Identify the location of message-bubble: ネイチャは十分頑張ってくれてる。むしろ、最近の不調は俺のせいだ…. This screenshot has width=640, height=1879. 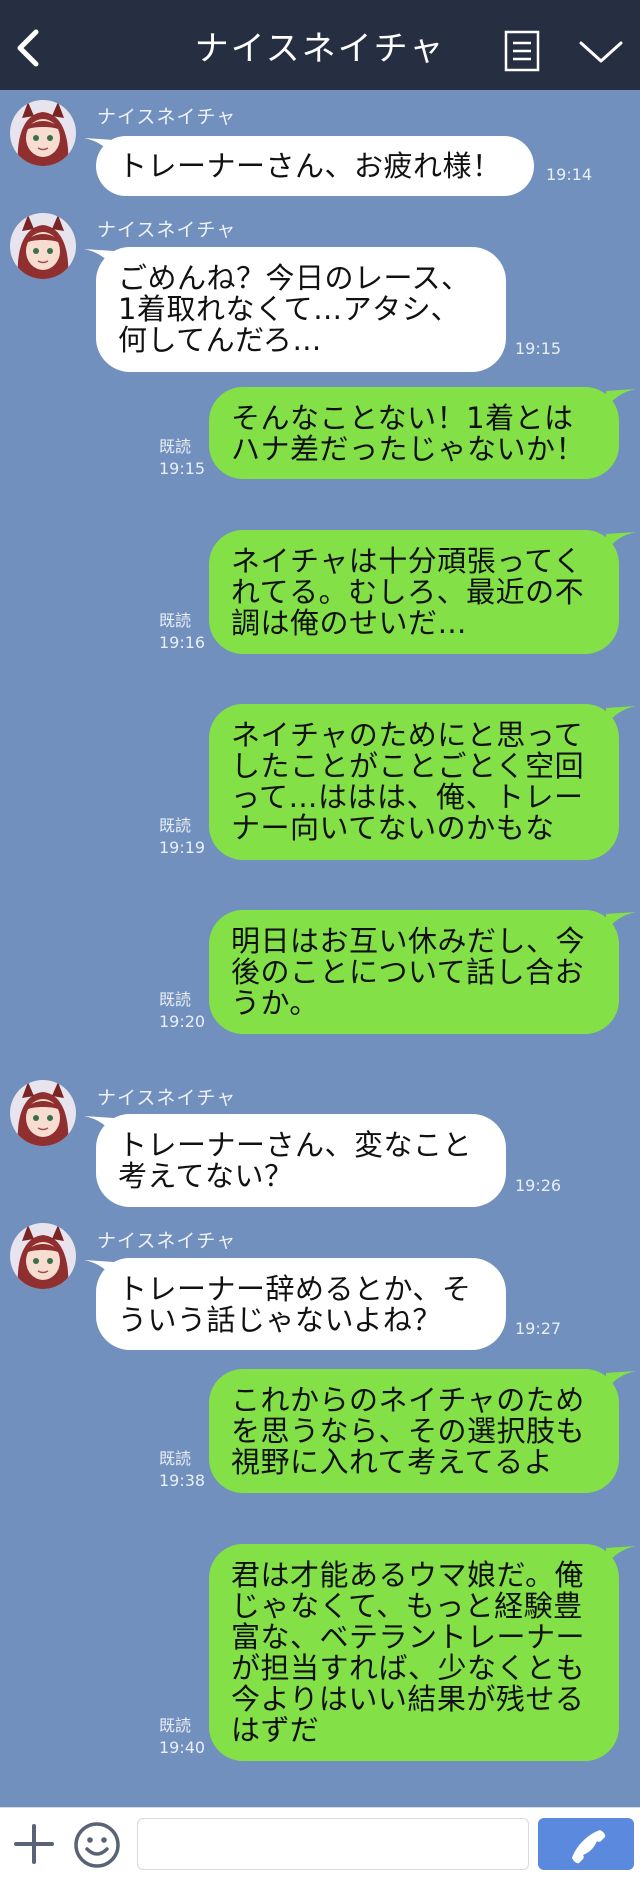
(414, 592).